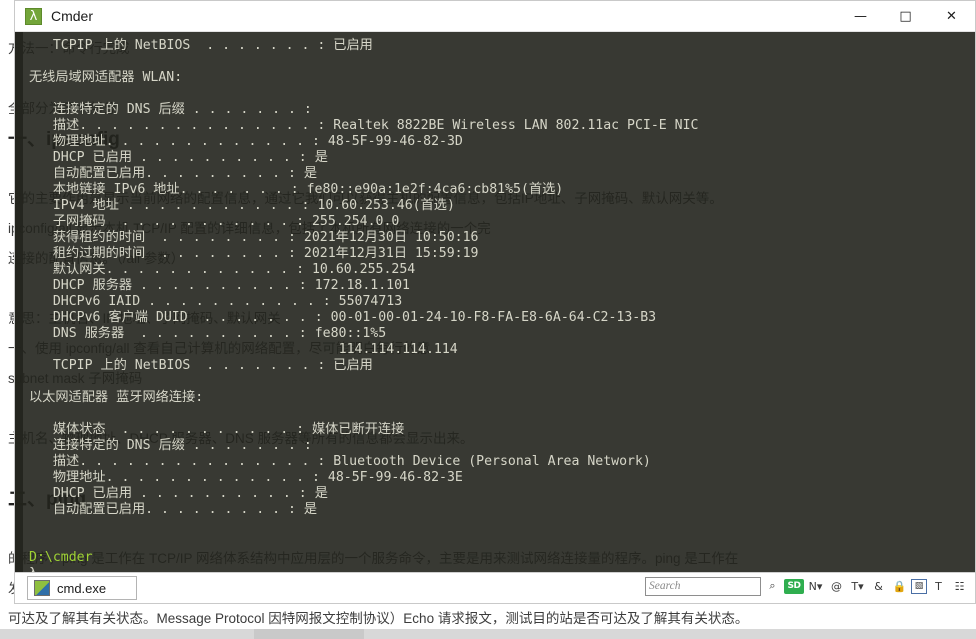 Image resolution: width=976 pixels, height=639 pixels. I want to click on grid-icon: ☷, so click(959, 586).